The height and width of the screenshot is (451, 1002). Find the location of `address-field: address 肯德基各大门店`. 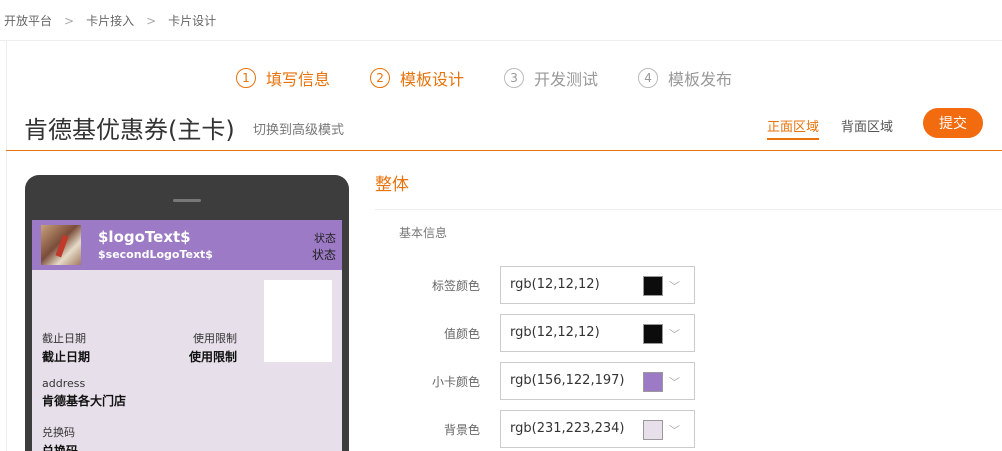

address-field: address 肯德基各大门店 is located at coordinates (84, 393).